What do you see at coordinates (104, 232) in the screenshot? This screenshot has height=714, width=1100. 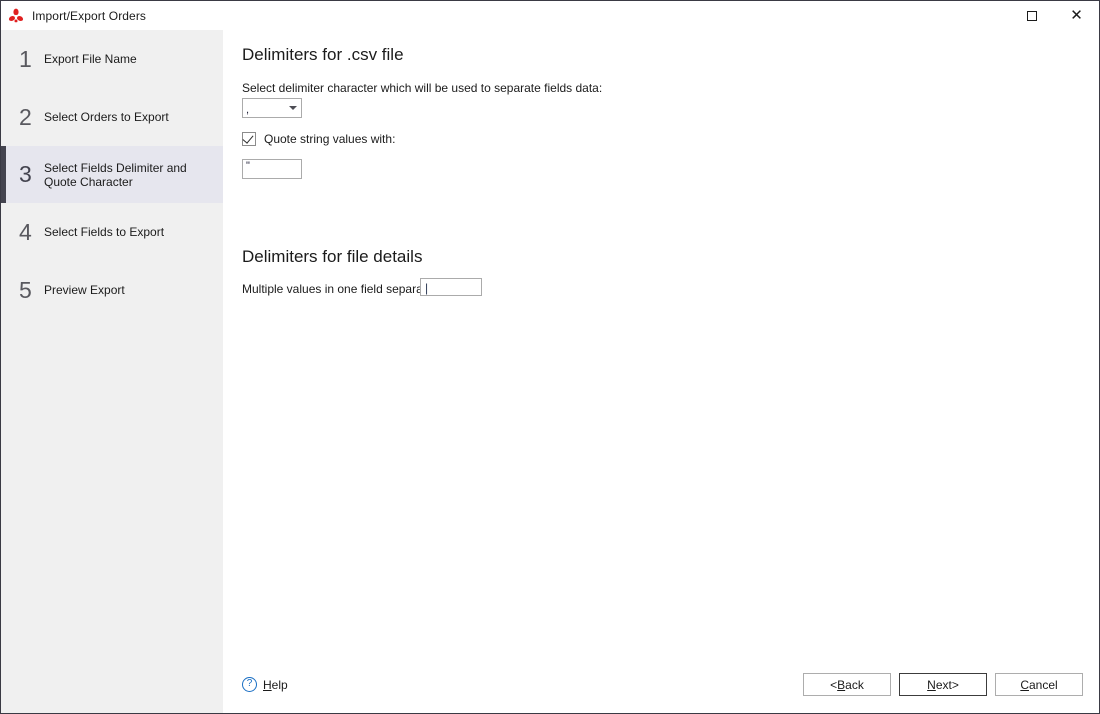 I see `step-label: Select Fields to Export` at bounding box center [104, 232].